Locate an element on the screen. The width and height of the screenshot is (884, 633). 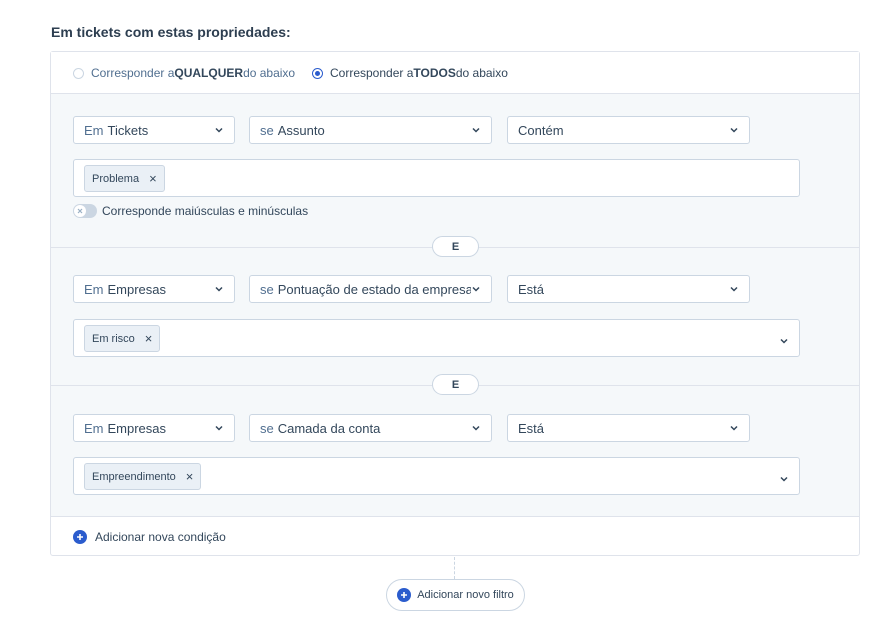
property-value: Assunto is located at coordinates (301, 130).